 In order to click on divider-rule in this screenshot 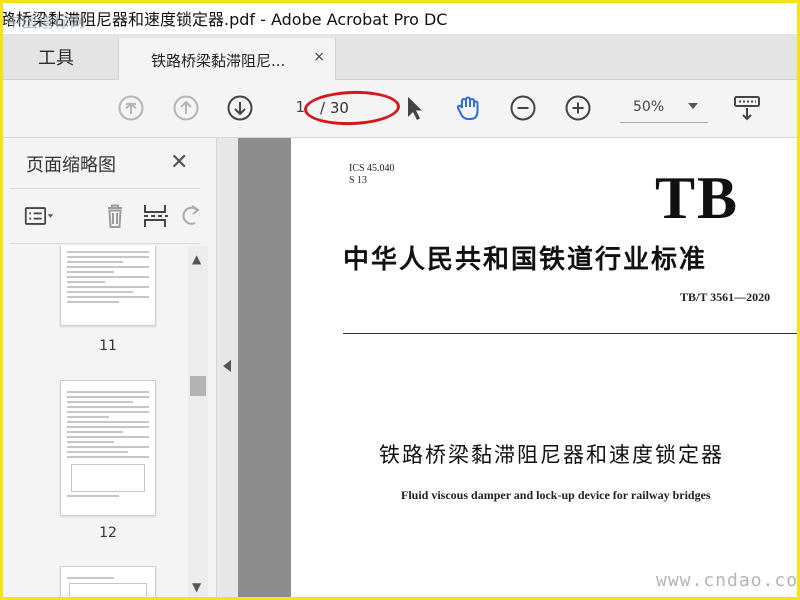, I will do `click(571, 333)`.